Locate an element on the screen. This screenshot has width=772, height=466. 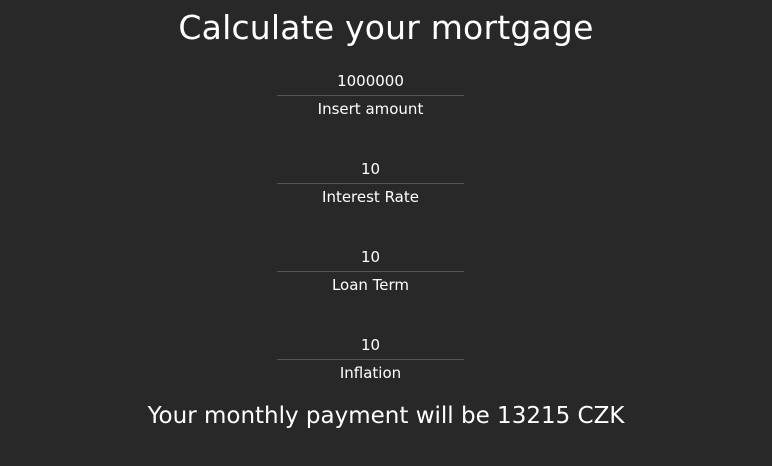
amount-field-group: Insert amount is located at coordinates (370, 93).